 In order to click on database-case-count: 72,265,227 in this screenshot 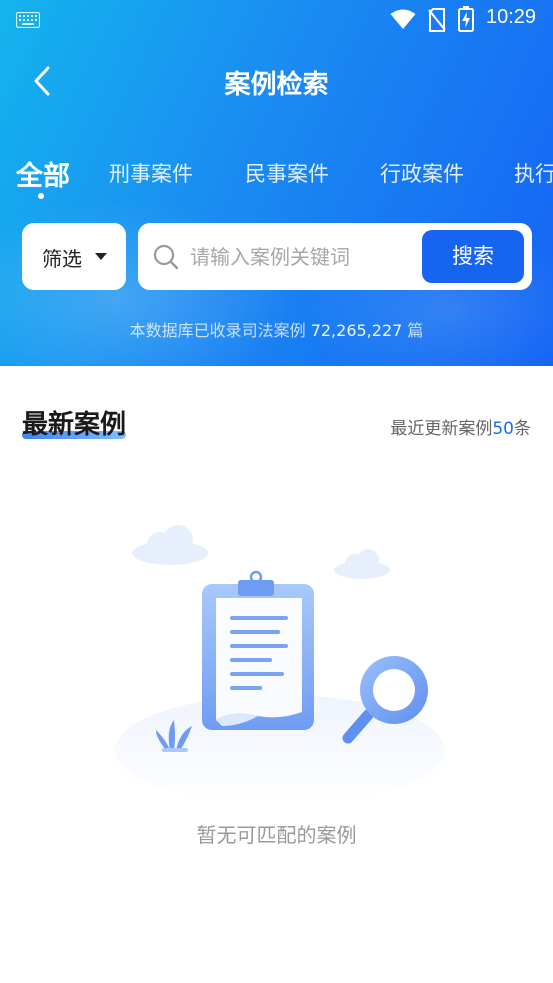, I will do `click(356, 330)`.